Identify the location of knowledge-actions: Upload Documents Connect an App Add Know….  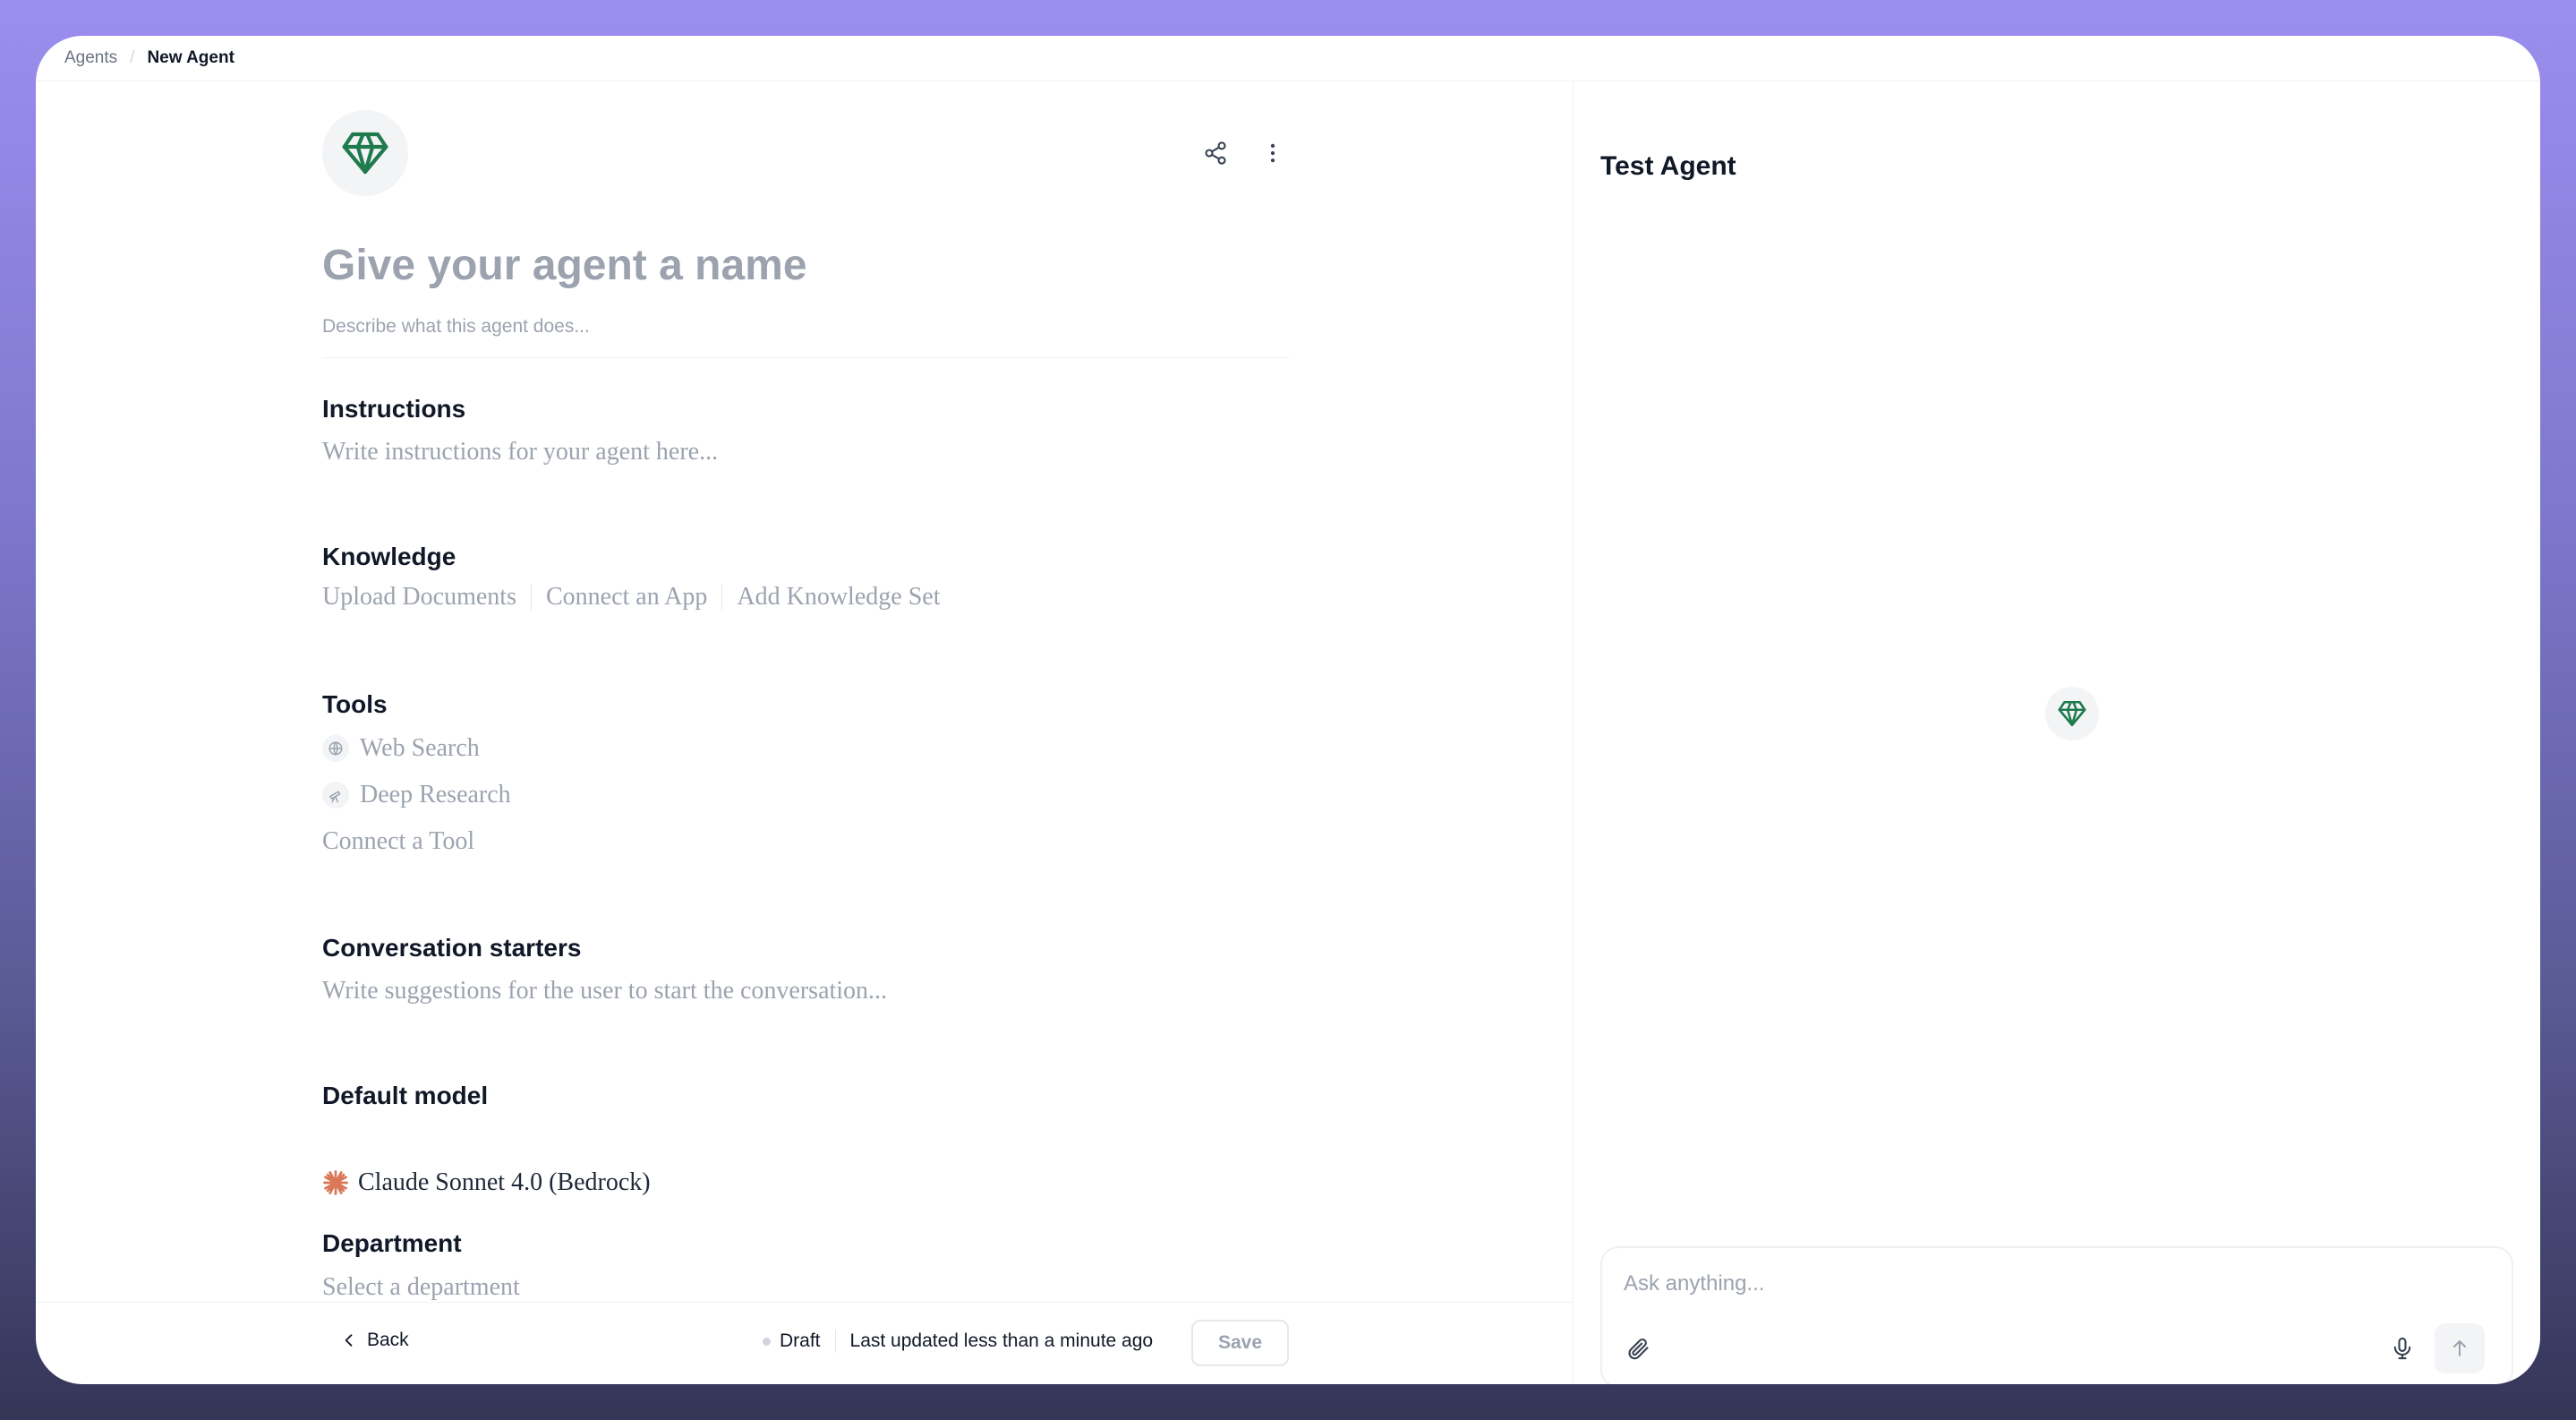
(631, 598).